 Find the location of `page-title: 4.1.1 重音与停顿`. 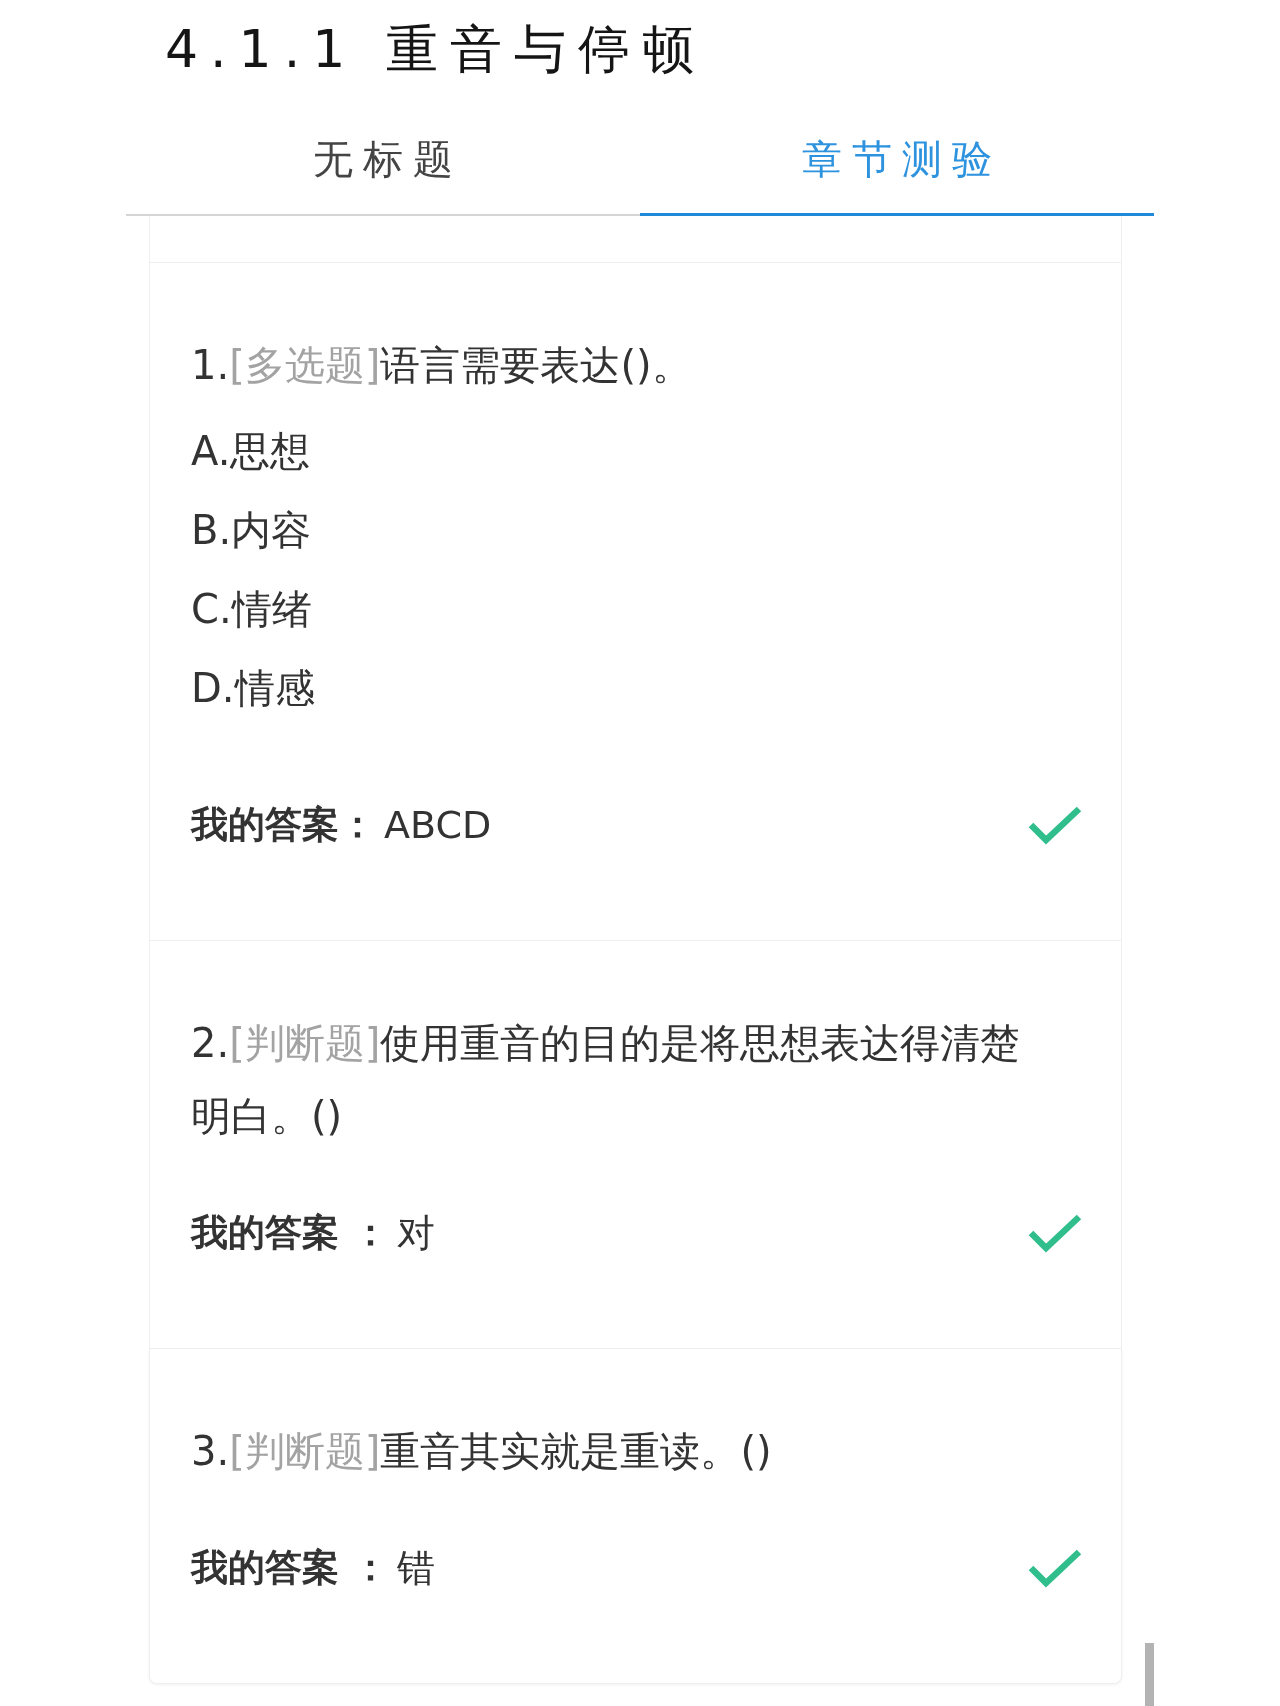

page-title: 4.1.1 重音与停顿 is located at coordinates (435, 49).